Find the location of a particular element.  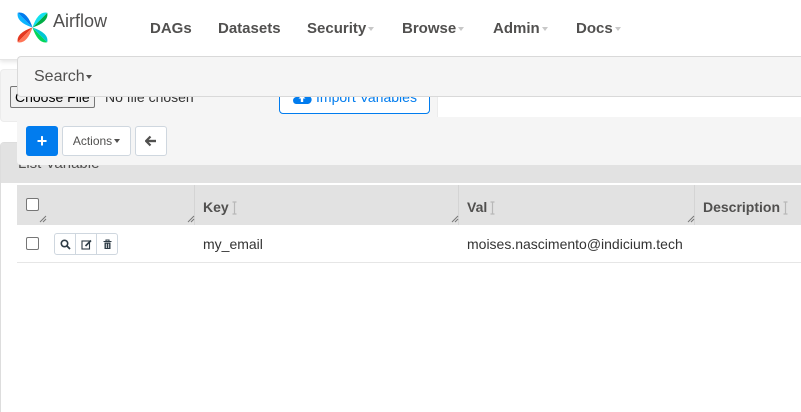

search-panel: Search is located at coordinates (409, 76).